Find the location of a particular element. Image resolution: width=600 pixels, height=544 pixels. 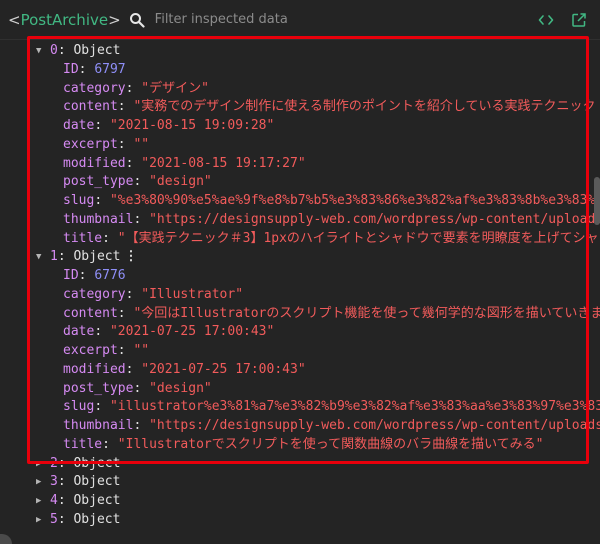

property-value: "2021-08-15 19:09:28" is located at coordinates (192, 125).